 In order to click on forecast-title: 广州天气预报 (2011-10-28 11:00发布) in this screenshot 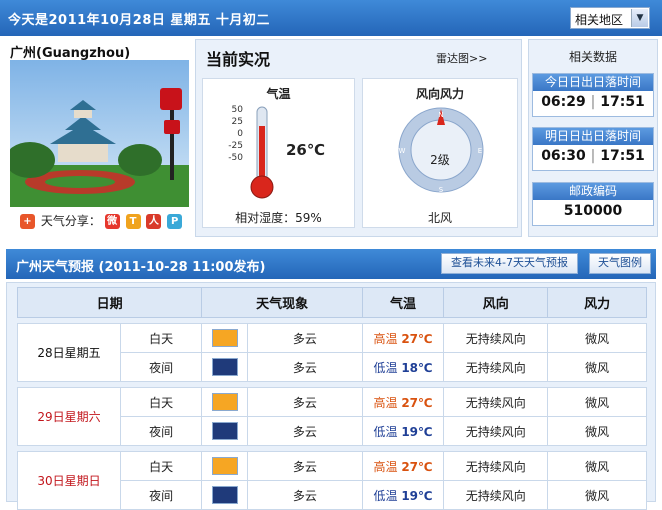, I will do `click(141, 267)`.